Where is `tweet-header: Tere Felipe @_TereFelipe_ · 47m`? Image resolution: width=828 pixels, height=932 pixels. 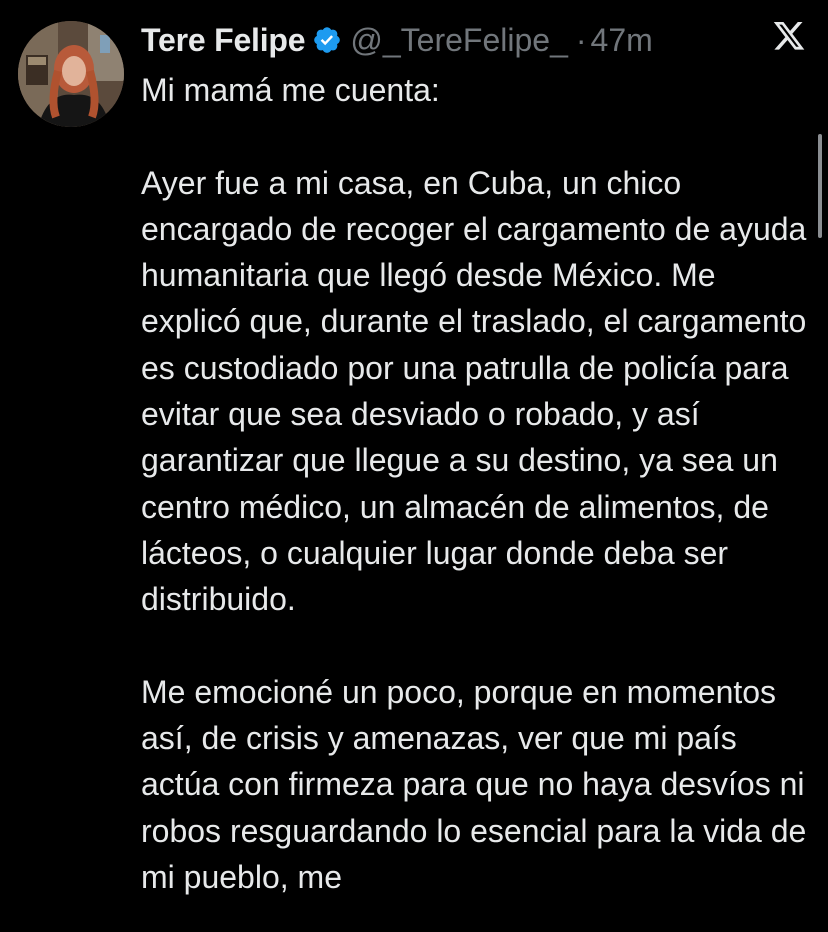
tweet-header: Tere Felipe @_TereFelipe_ · 47m is located at coordinates (397, 40).